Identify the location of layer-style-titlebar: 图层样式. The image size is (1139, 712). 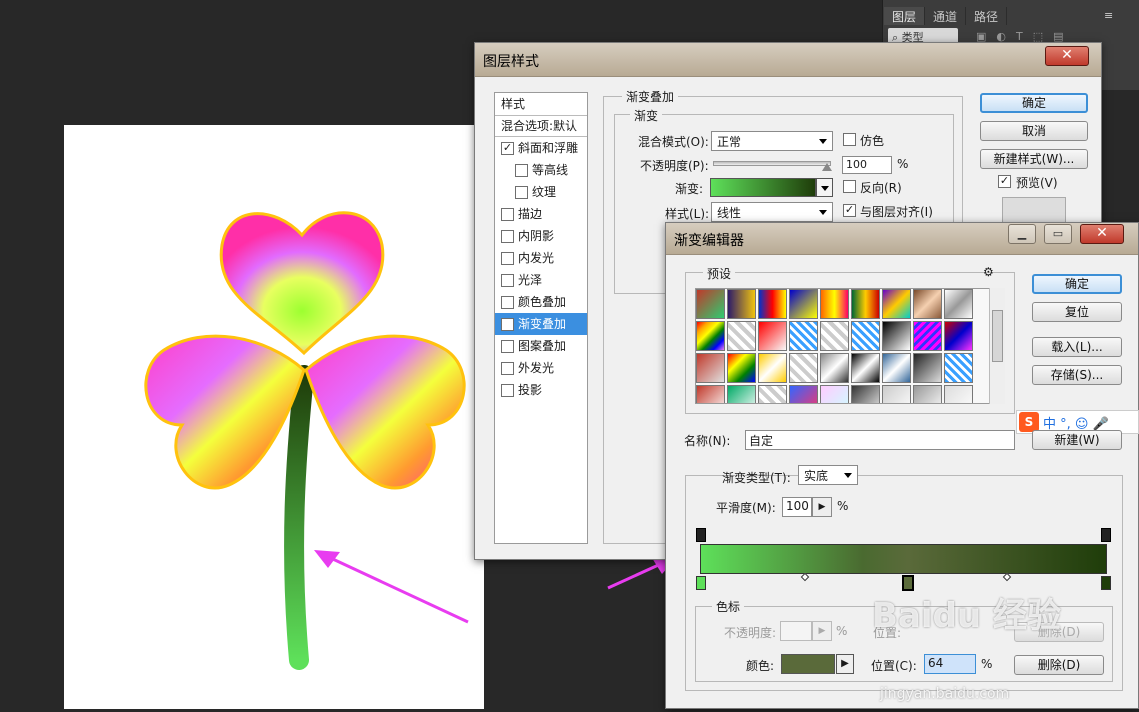
(788, 60).